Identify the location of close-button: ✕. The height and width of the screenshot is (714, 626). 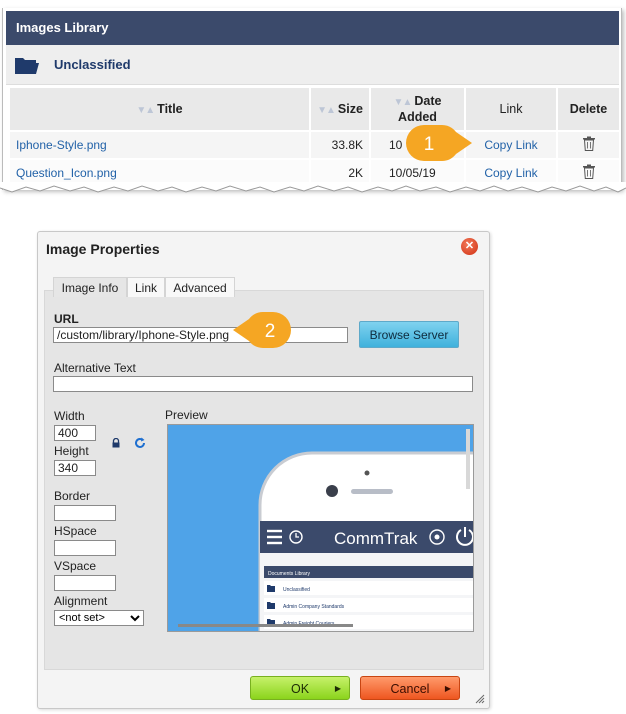
(469, 246).